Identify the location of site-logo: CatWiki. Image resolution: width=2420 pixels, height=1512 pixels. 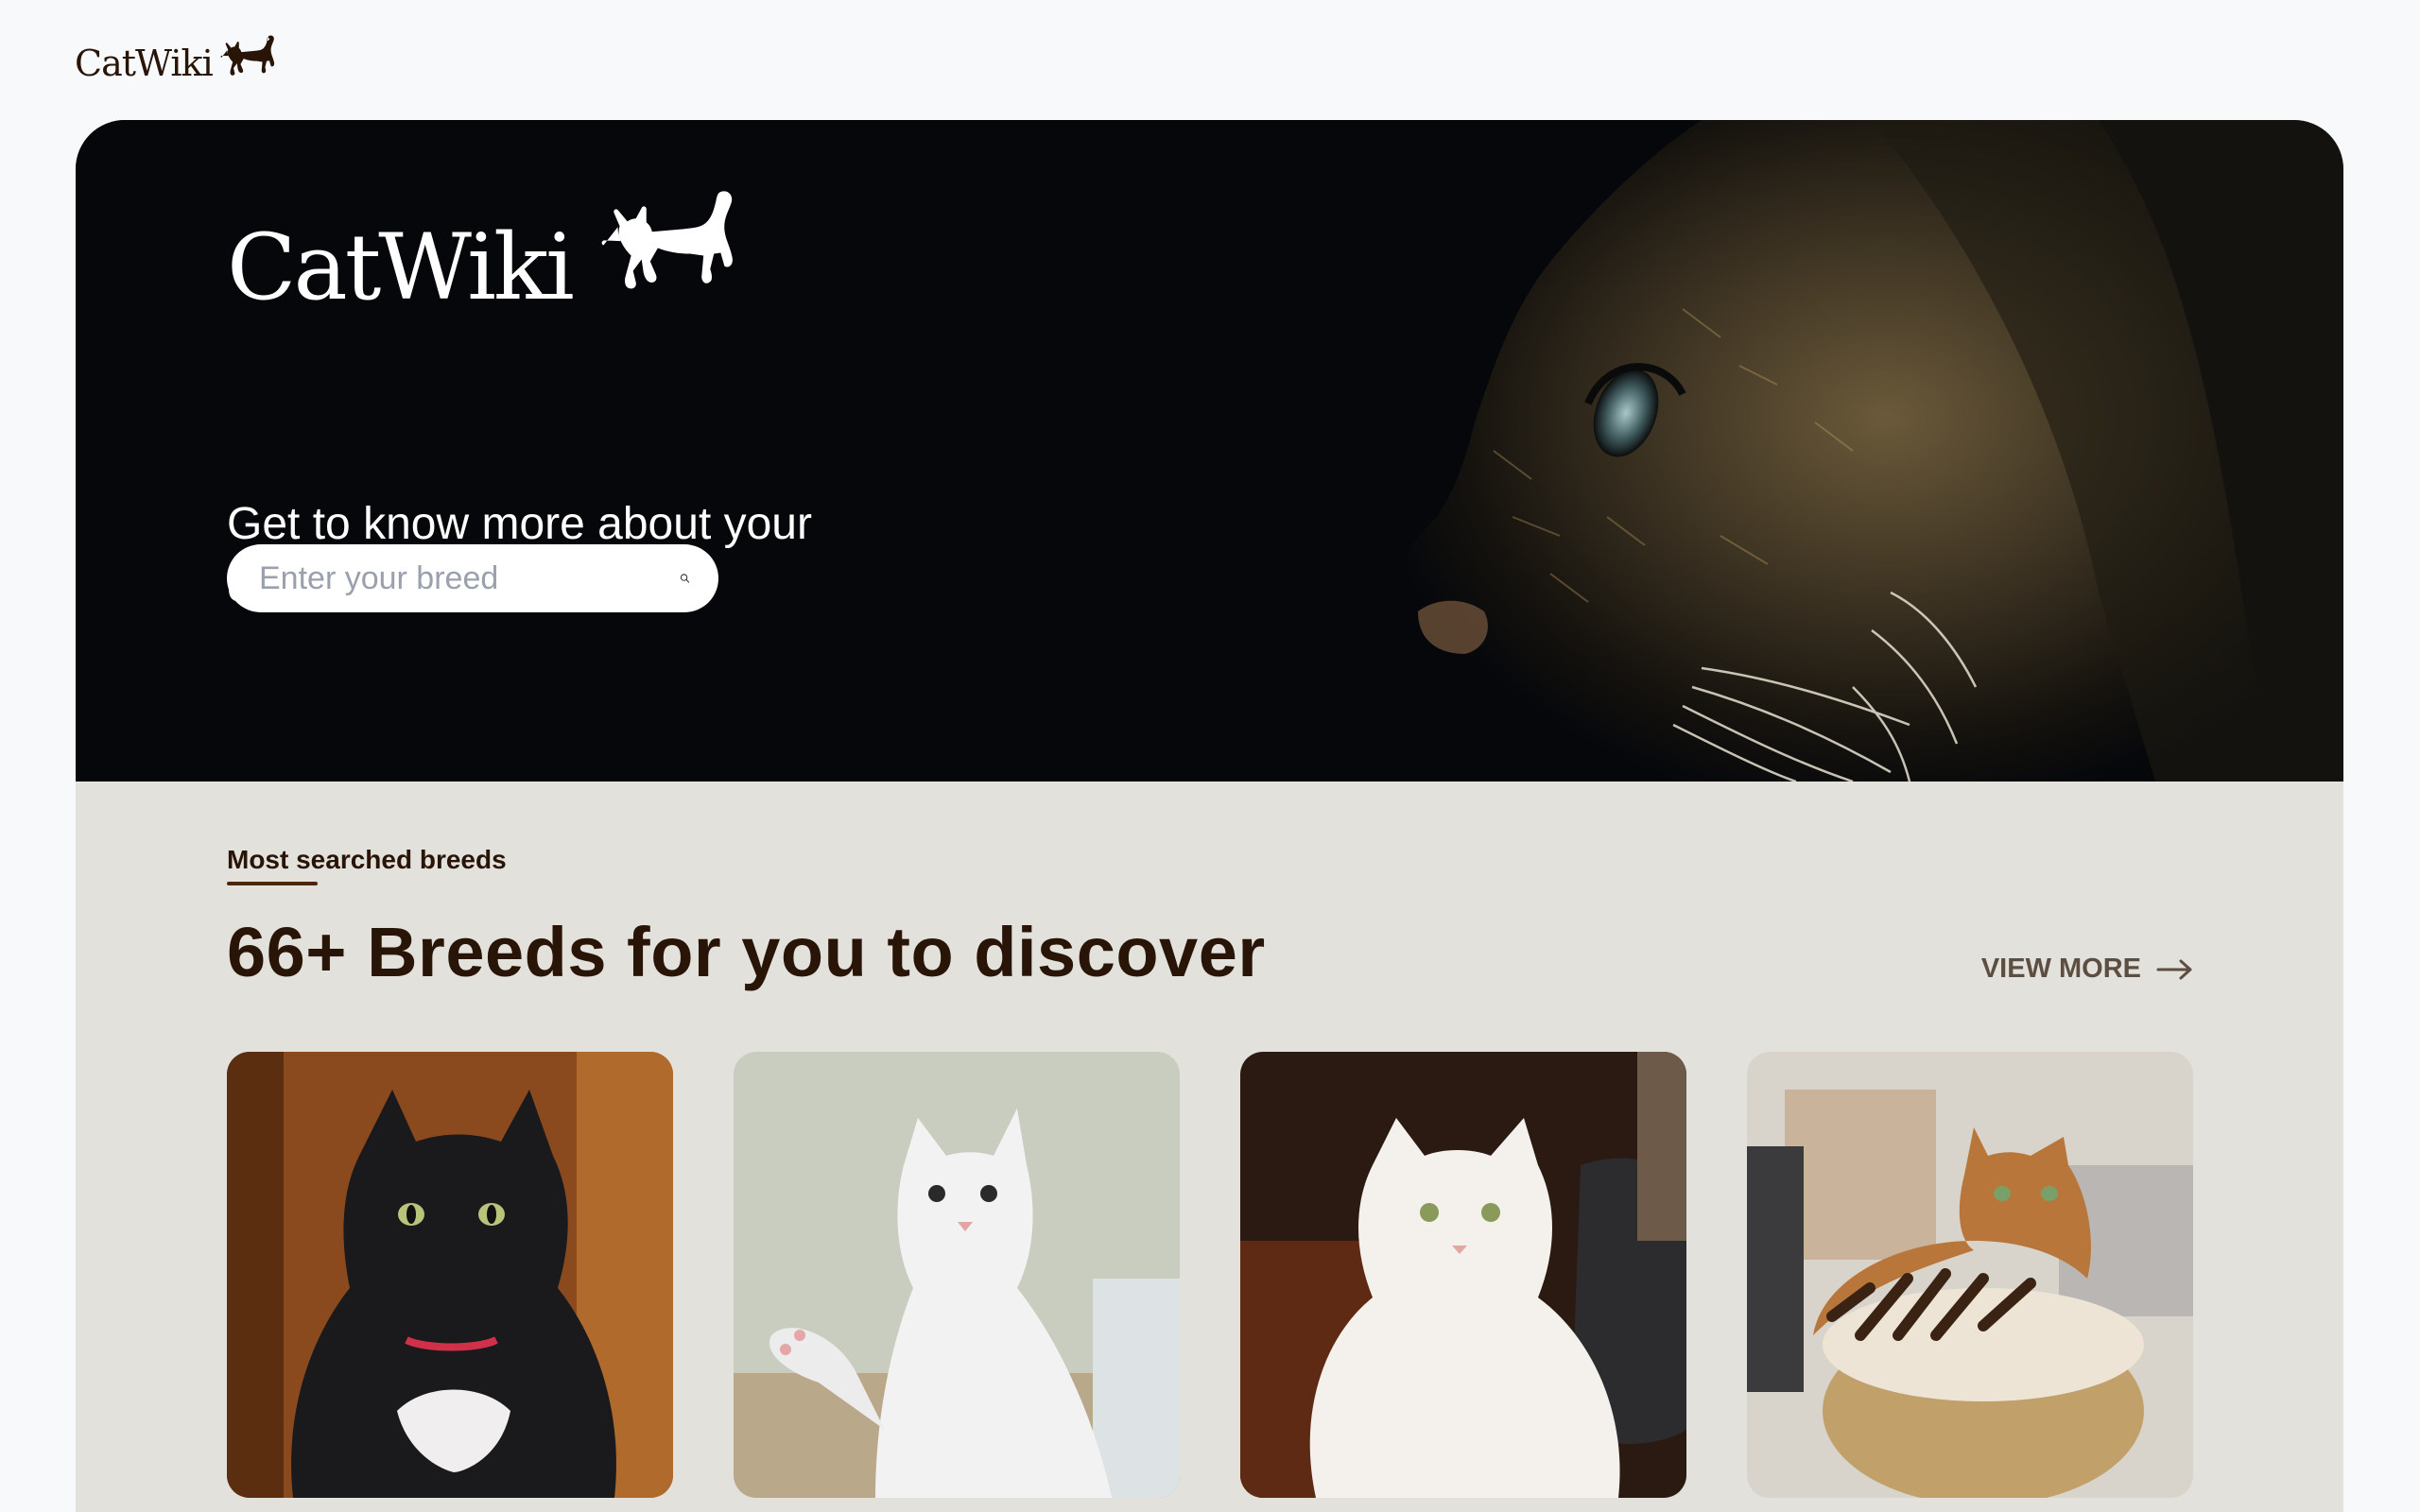
(179, 56).